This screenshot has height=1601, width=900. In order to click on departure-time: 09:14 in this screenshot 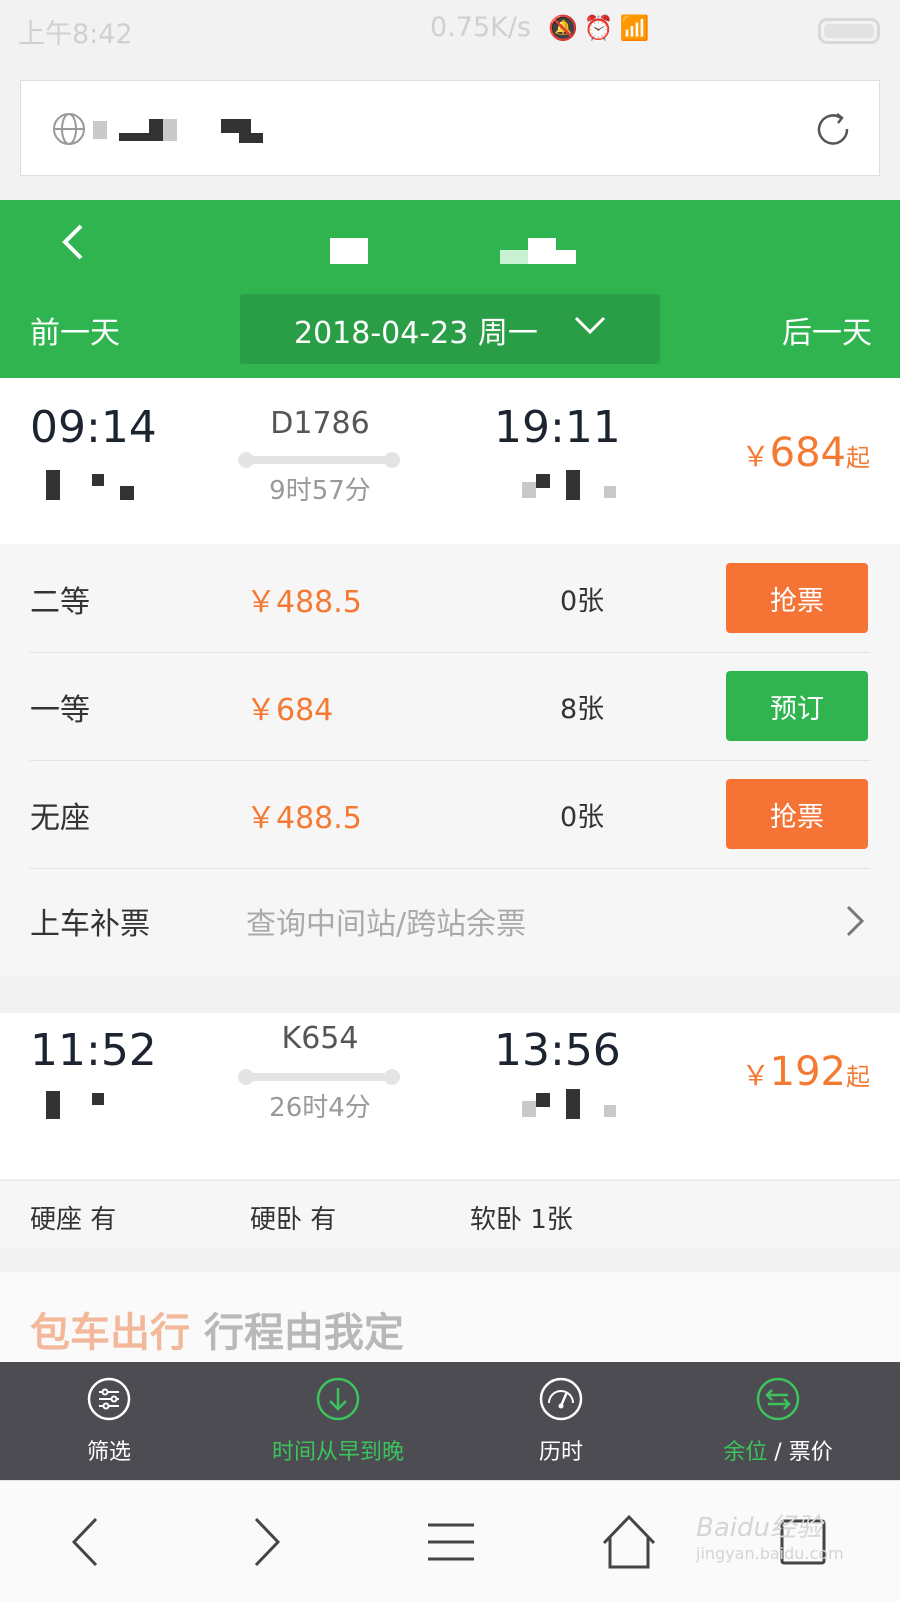, I will do `click(93, 427)`.